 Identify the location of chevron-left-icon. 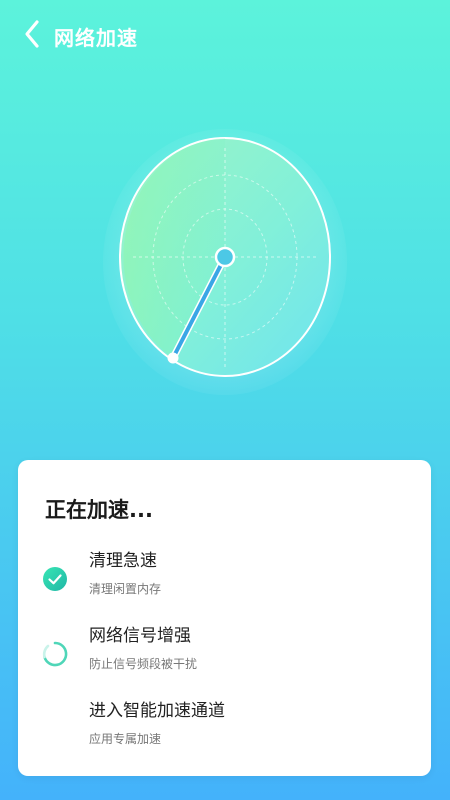
(32, 34).